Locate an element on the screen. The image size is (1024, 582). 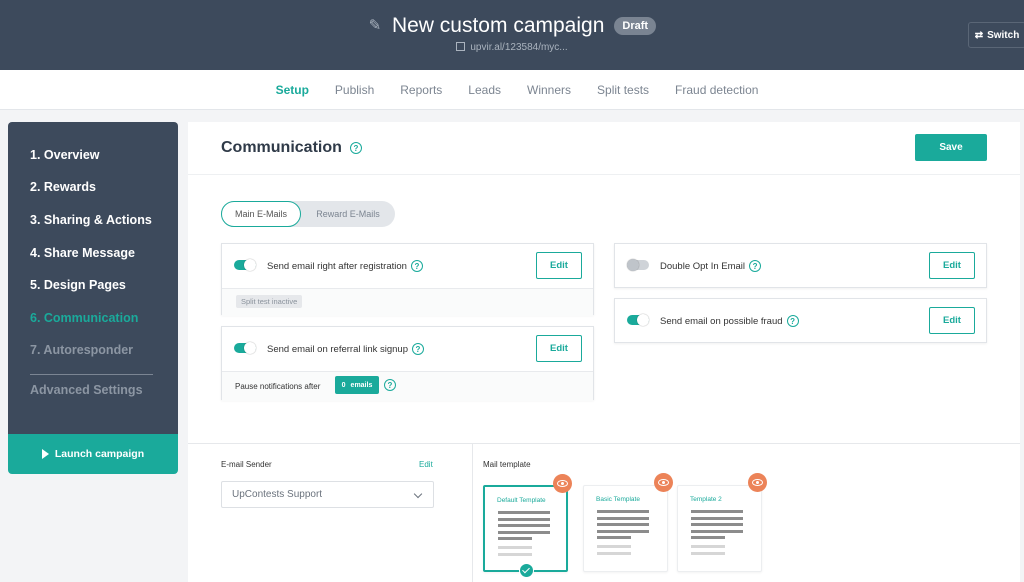
mail-template-label: Mail template is located at coordinates (507, 464).